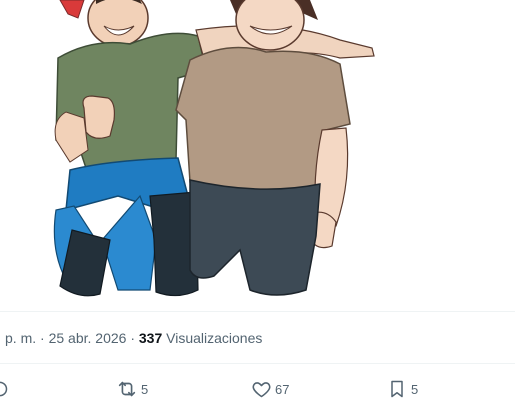  What do you see at coordinates (145, 389) in the screenshot?
I see `repost-count: 5` at bounding box center [145, 389].